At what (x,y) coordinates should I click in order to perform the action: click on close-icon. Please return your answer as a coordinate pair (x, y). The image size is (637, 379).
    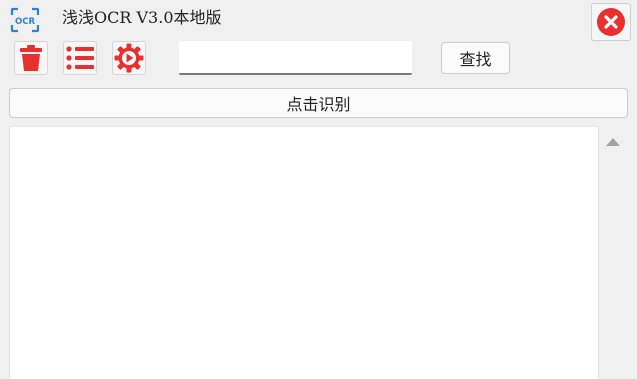
    Looking at the image, I should click on (611, 22).